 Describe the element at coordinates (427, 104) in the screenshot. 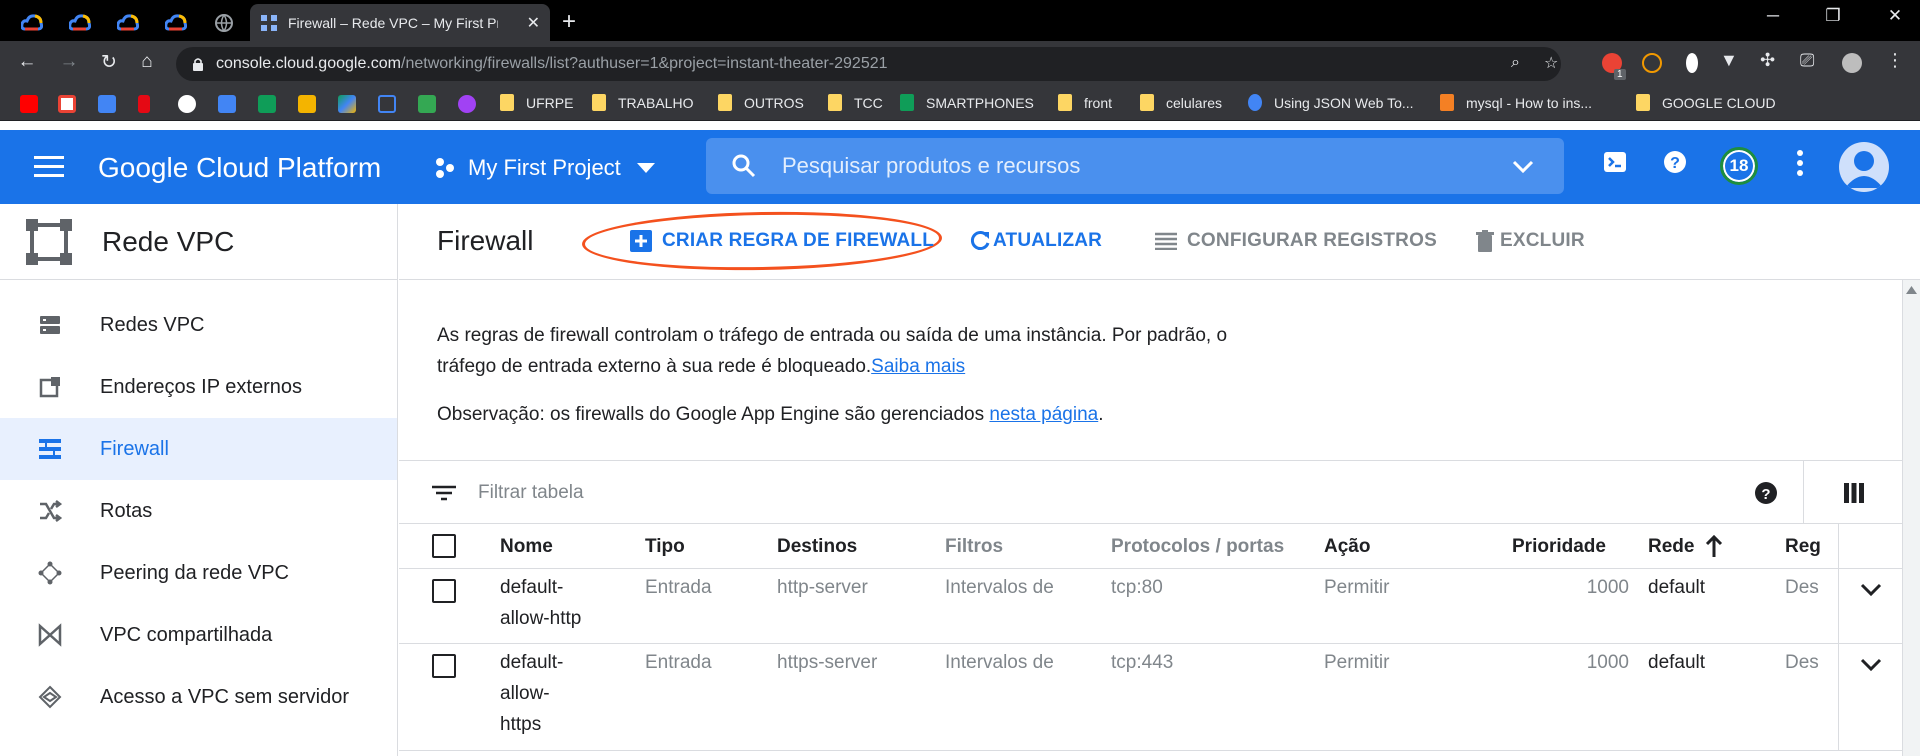

I see `image-icon` at that location.